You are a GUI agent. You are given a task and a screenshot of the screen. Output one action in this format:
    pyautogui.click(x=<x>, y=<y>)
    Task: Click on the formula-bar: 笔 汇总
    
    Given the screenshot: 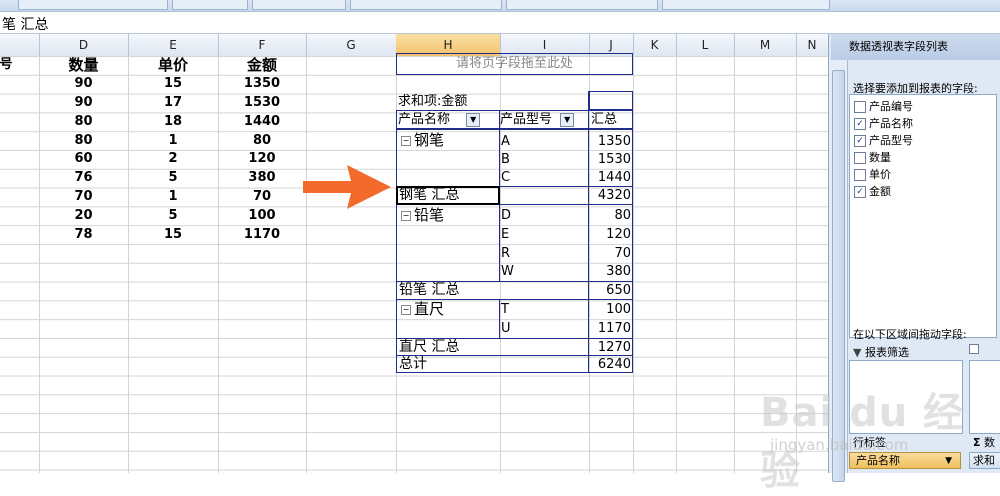 What is the action you would take?
    pyautogui.click(x=500, y=23)
    